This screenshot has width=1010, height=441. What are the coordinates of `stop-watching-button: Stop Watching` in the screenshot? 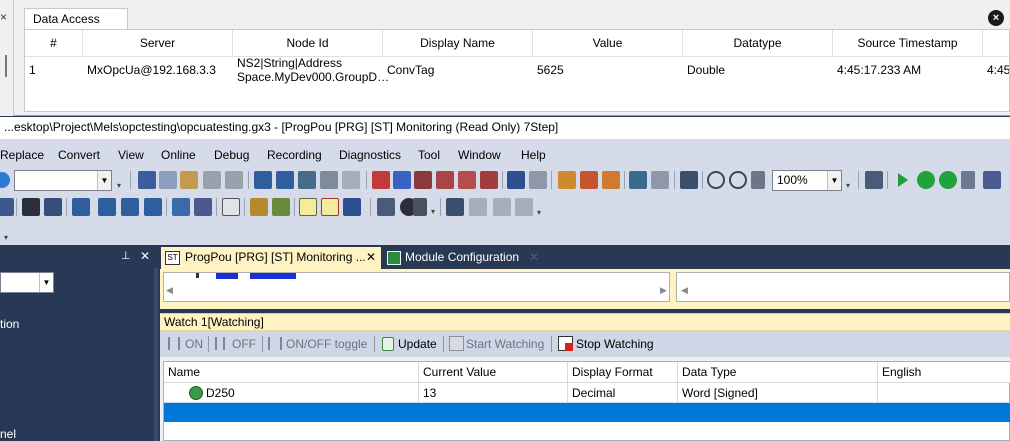 It's located at (615, 344).